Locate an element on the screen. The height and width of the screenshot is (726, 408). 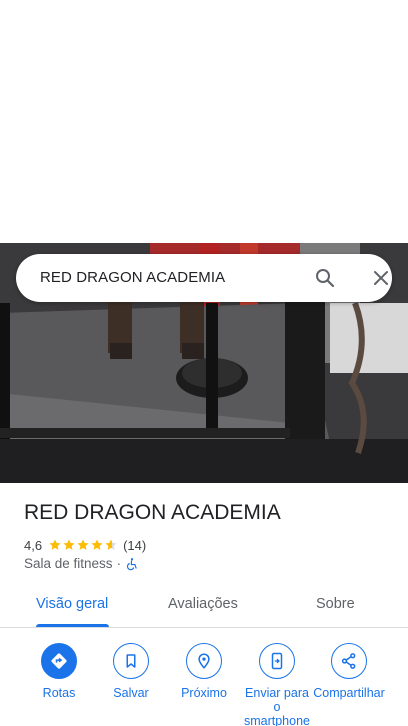
save-button: Salvar is located at coordinates (131, 671).